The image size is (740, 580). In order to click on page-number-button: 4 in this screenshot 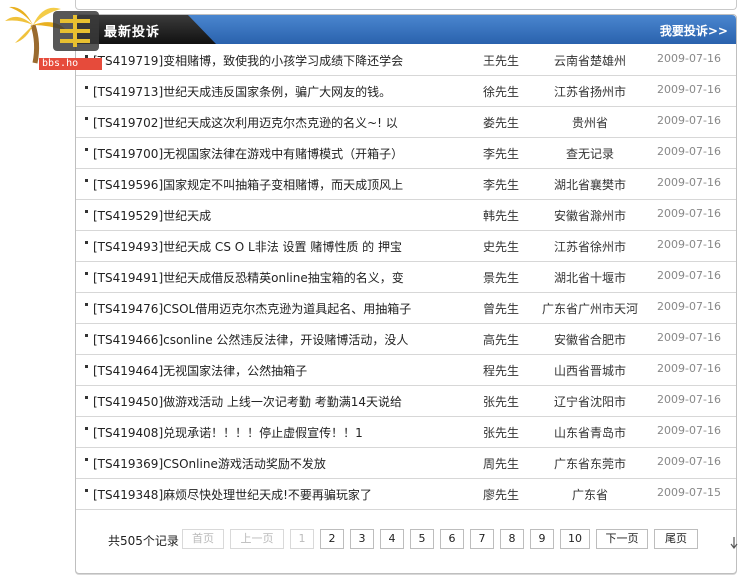, I will do `click(392, 539)`.